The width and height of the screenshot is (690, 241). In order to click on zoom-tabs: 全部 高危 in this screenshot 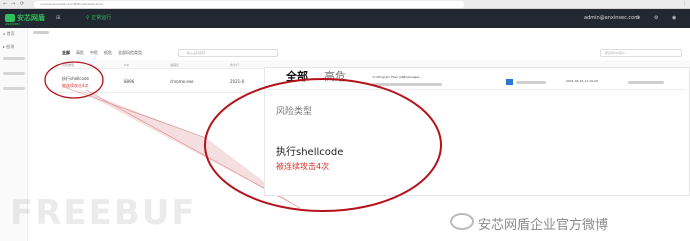, I will do `click(316, 77)`.